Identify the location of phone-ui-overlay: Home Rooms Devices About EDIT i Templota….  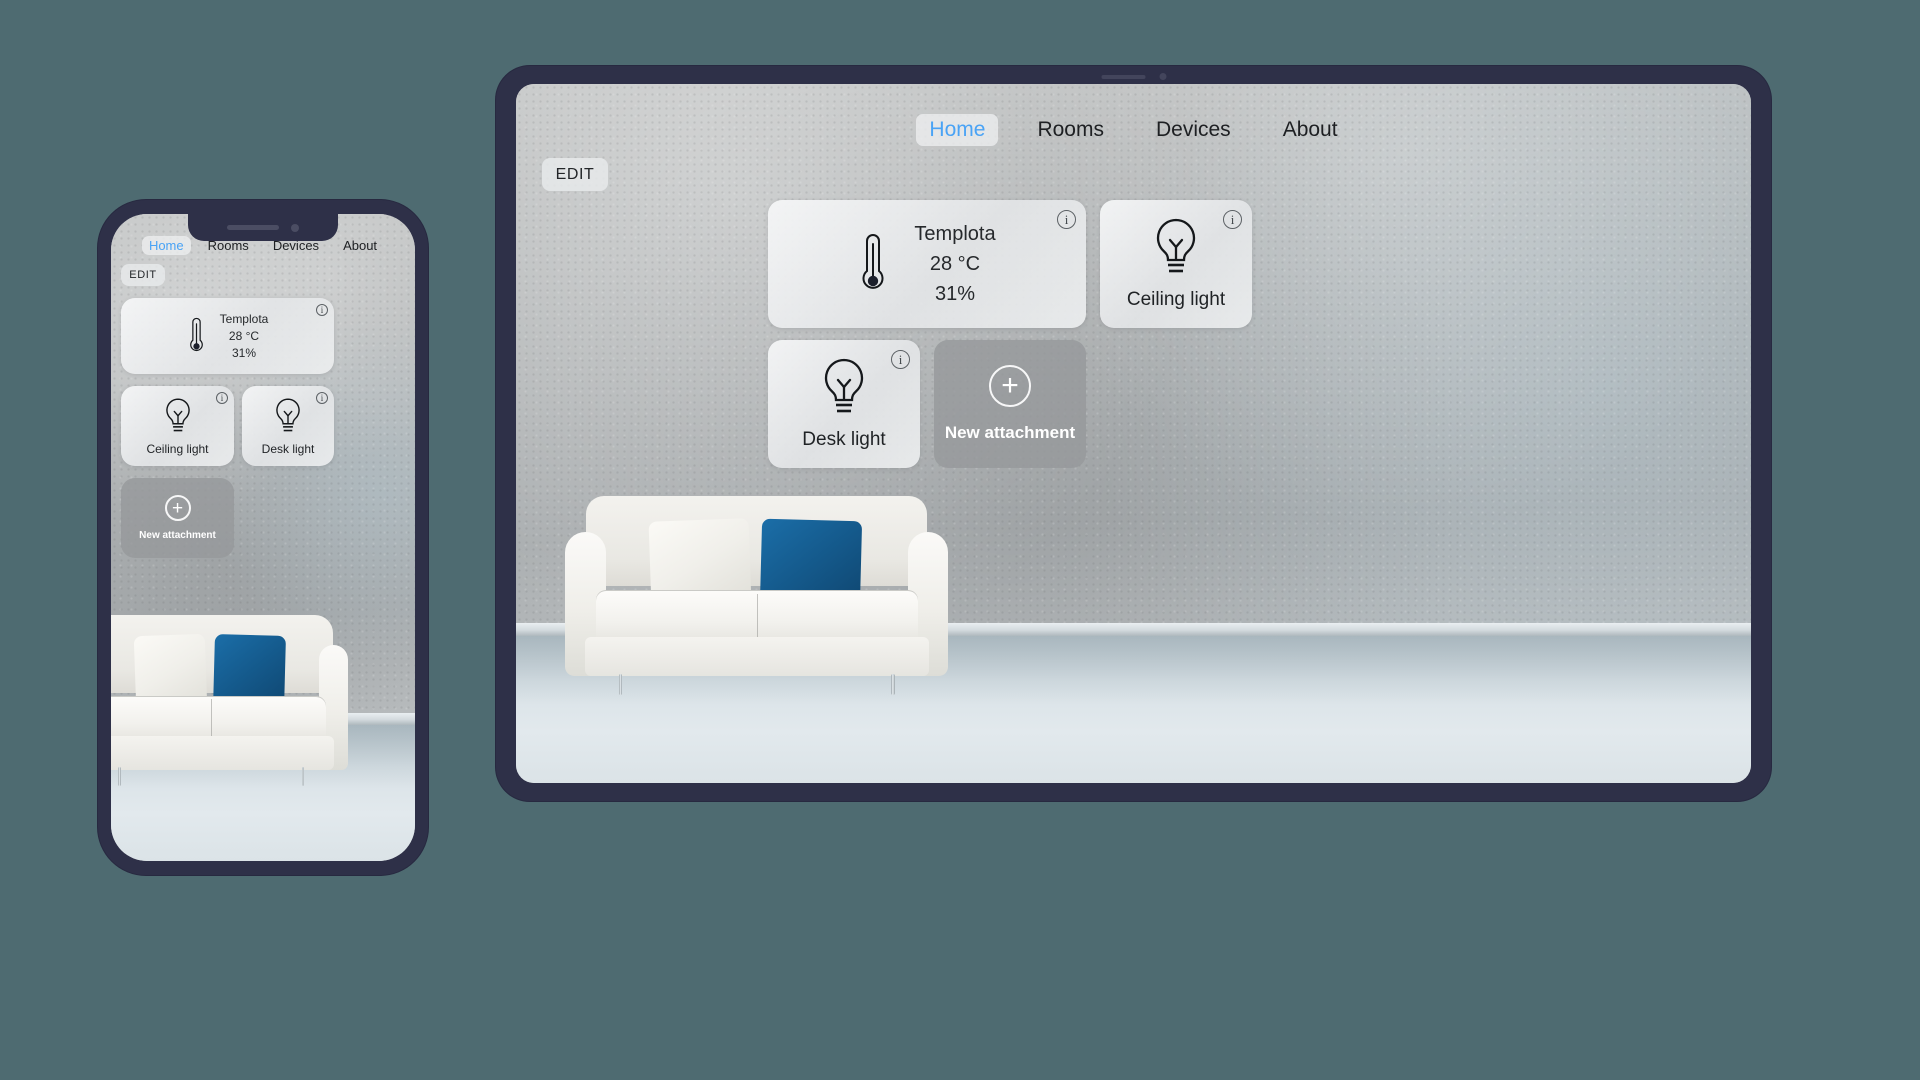
(263, 537).